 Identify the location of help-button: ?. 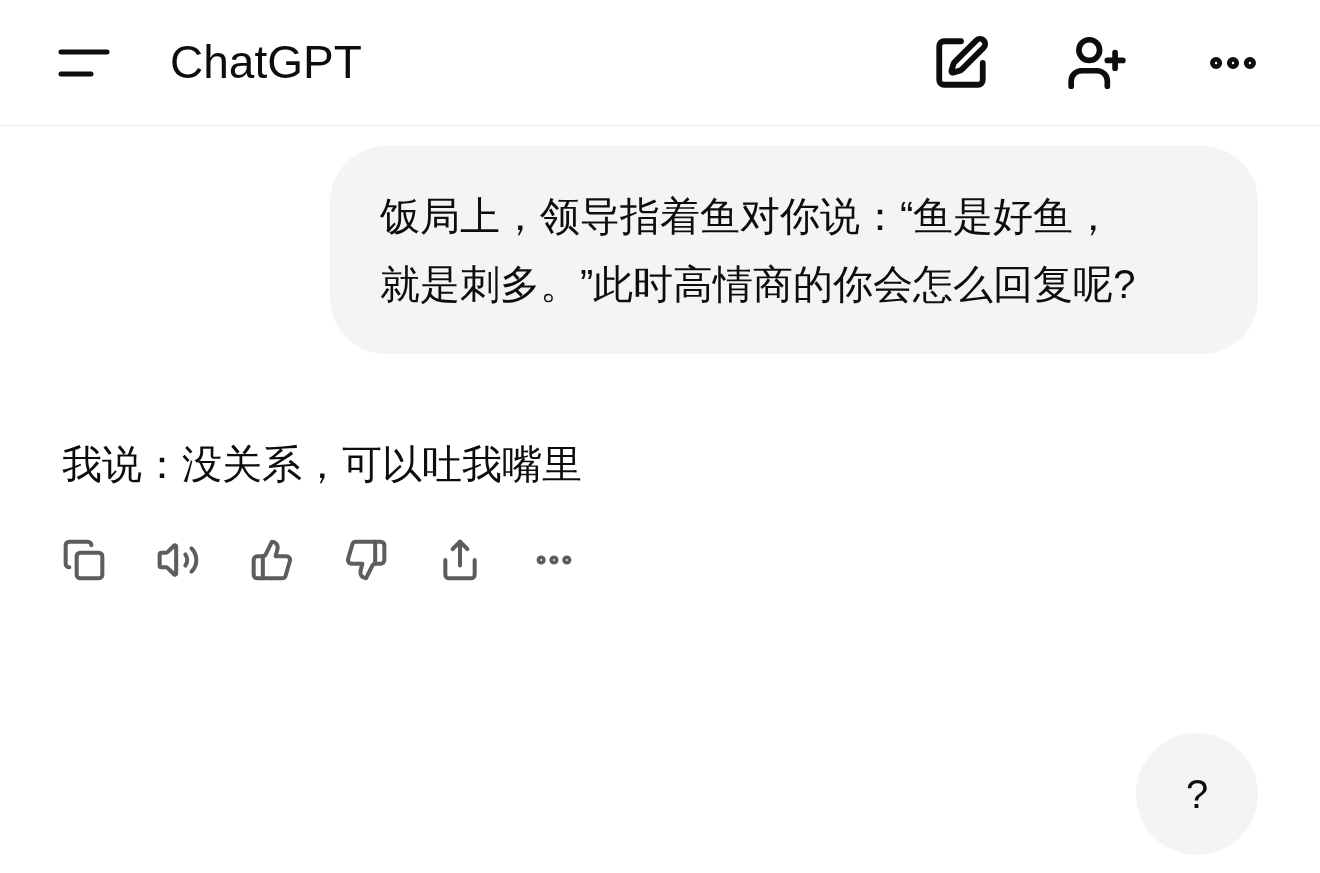
(1197, 794).